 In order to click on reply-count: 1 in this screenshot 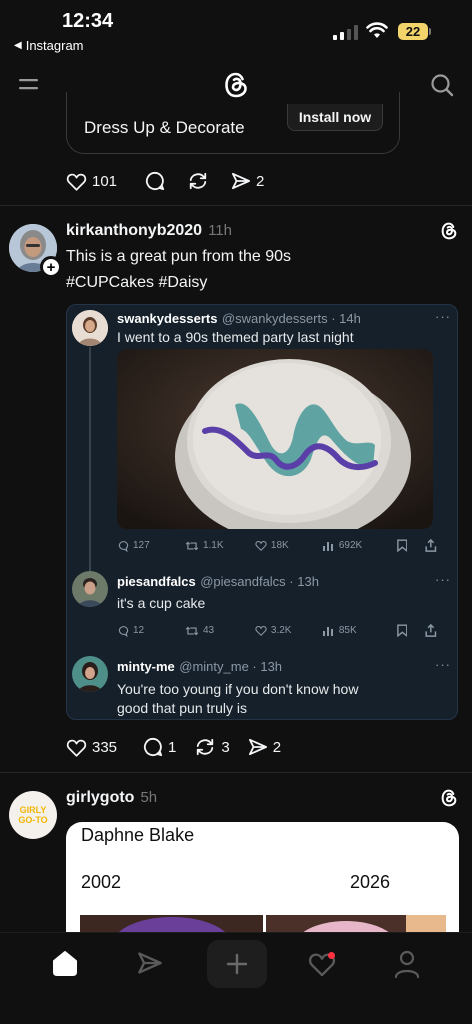, I will do `click(172, 747)`.